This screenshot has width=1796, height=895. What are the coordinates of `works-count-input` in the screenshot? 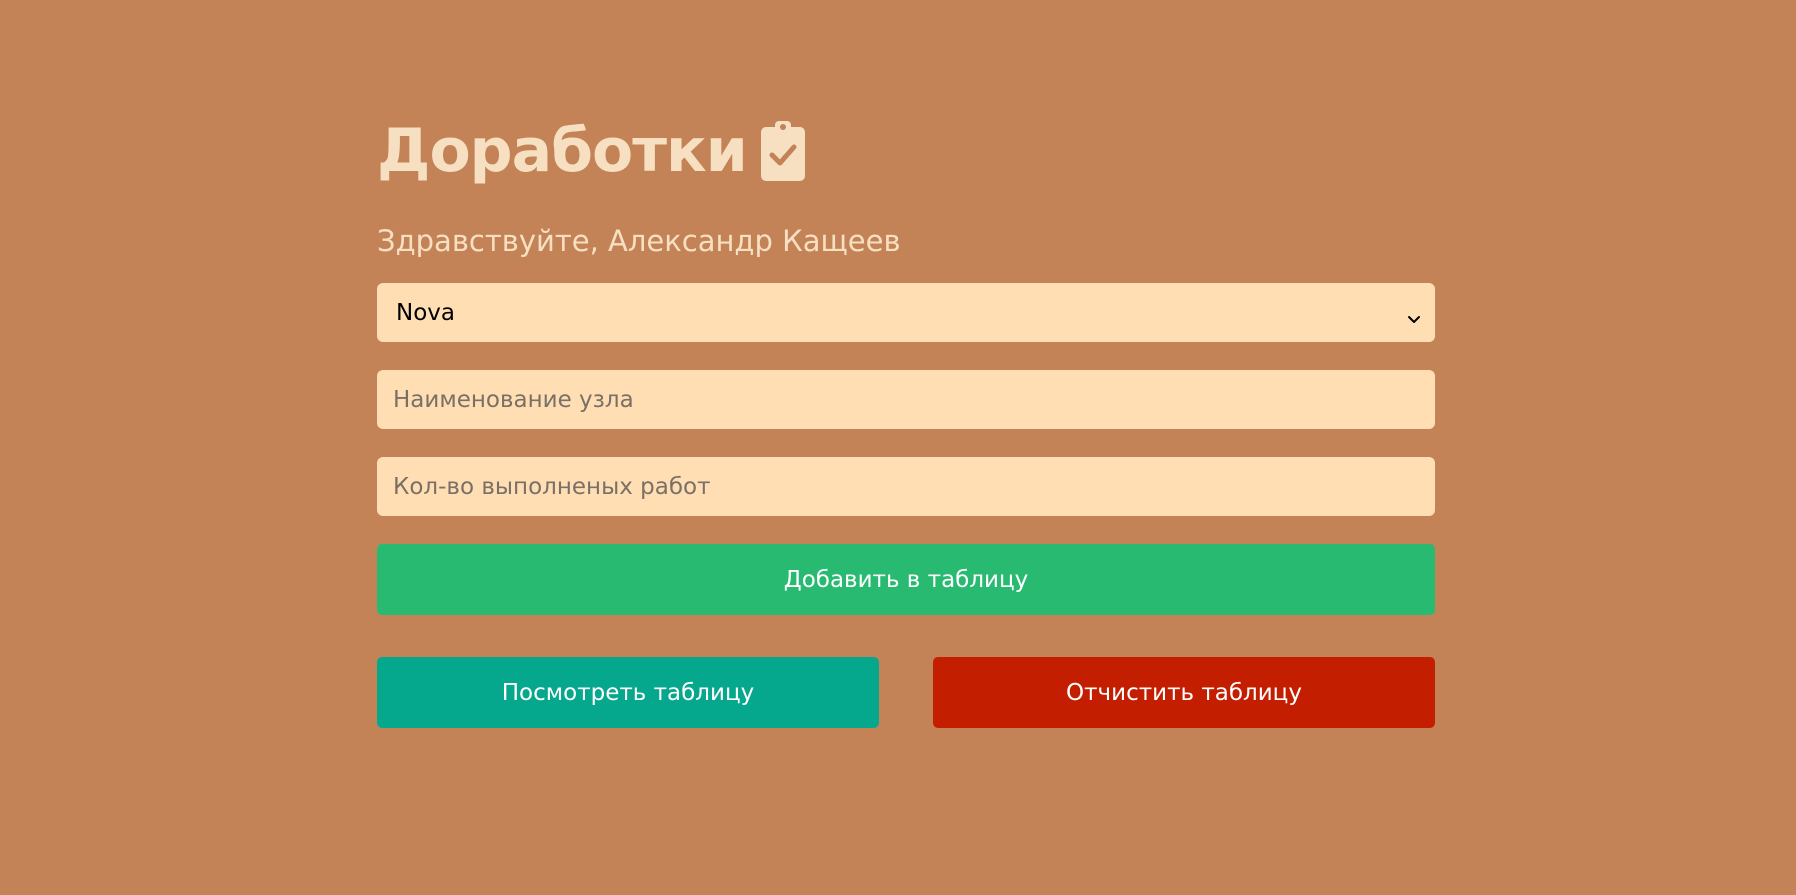 It's located at (906, 486).